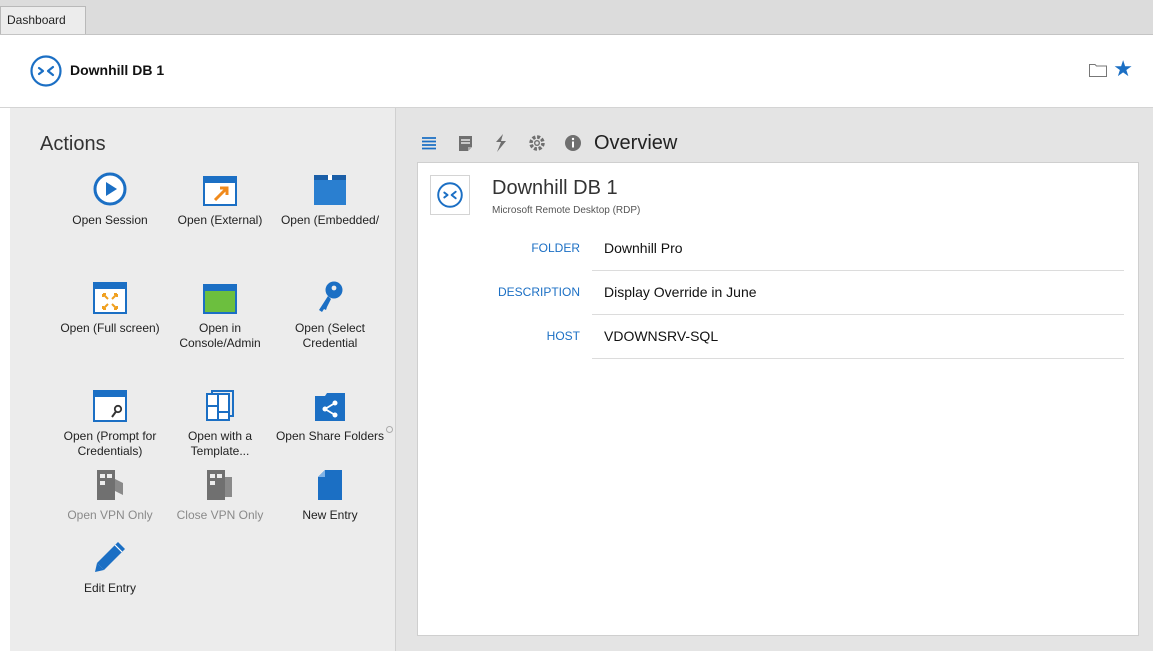 The width and height of the screenshot is (1153, 651). I want to click on overview-title: Overview, so click(635, 143).